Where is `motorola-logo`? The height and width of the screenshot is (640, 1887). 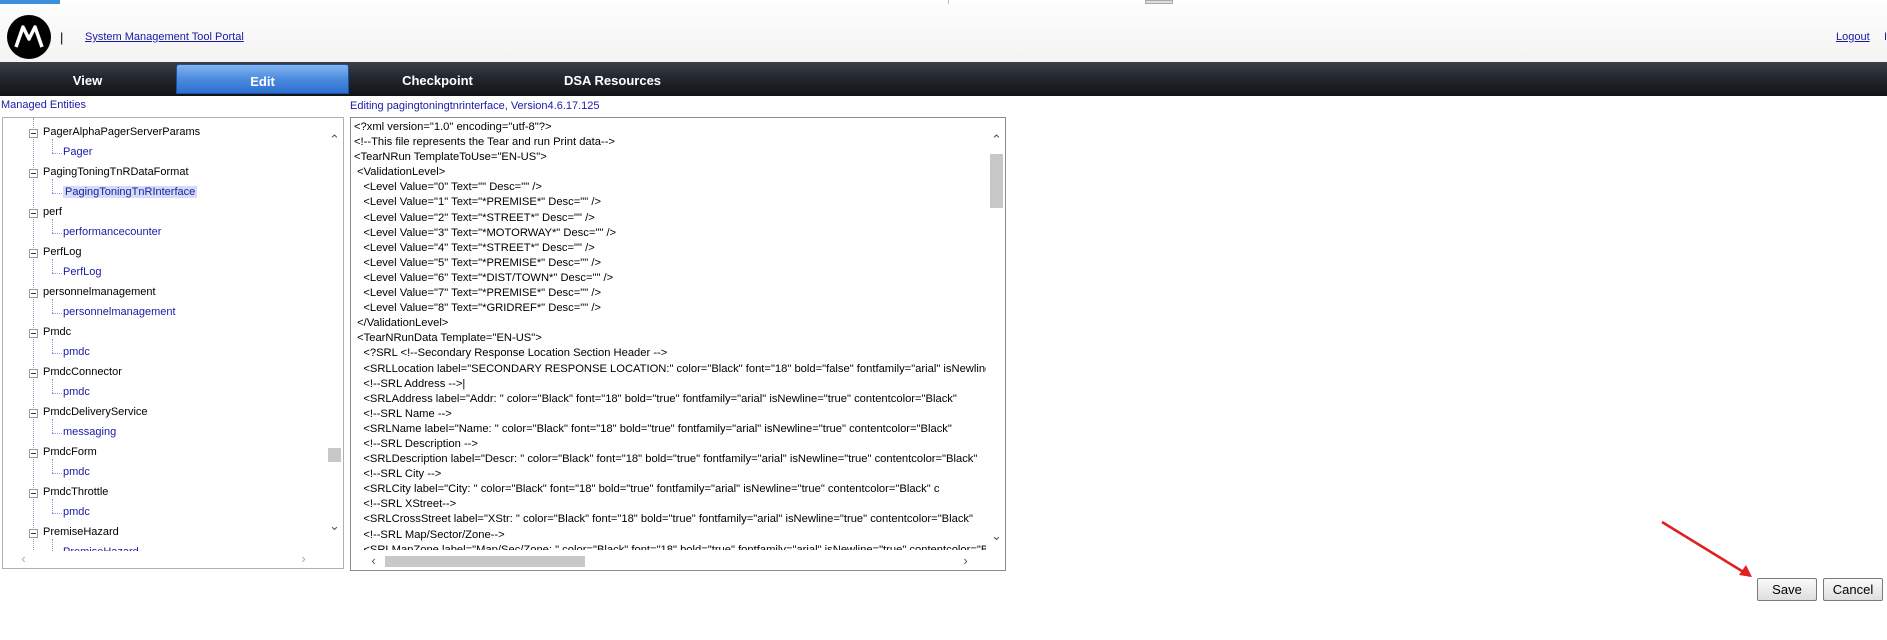
motorola-logo is located at coordinates (29, 37).